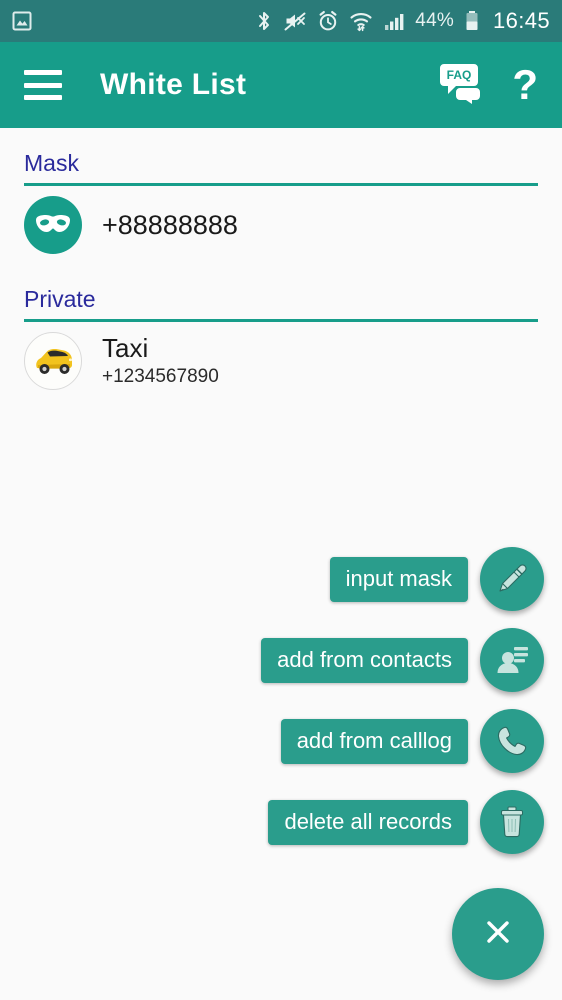 This screenshot has height=1000, width=562. I want to click on fab-close-button, so click(498, 934).